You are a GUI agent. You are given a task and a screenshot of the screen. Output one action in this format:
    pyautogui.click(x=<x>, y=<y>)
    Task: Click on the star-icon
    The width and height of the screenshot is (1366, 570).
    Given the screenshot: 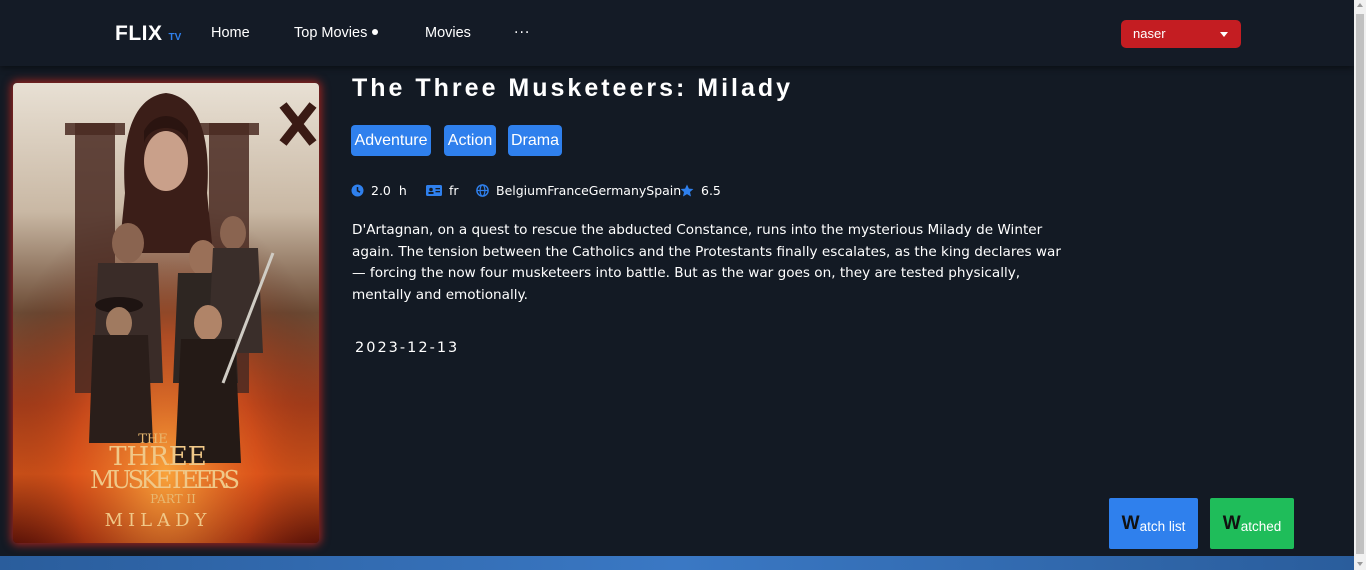 What is the action you would take?
    pyautogui.click(x=687, y=190)
    